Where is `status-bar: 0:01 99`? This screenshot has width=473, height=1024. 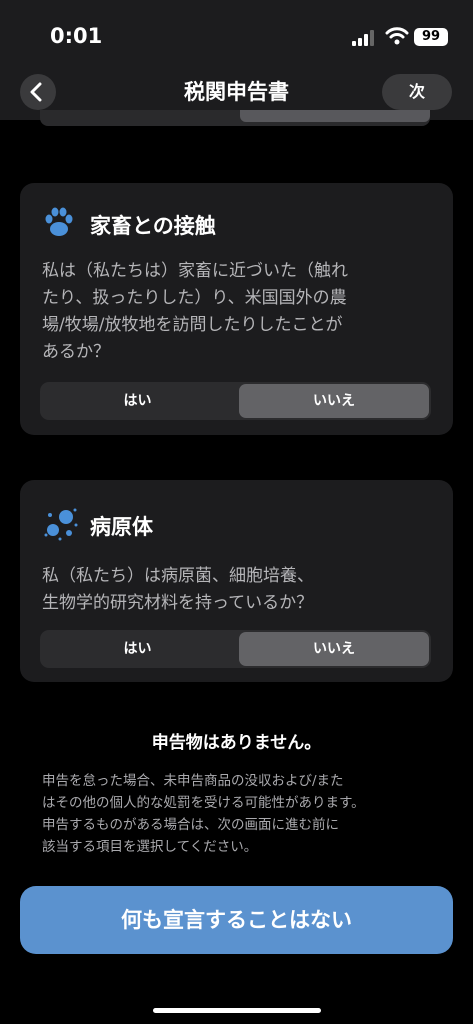 status-bar: 0:01 99 is located at coordinates (236, 36).